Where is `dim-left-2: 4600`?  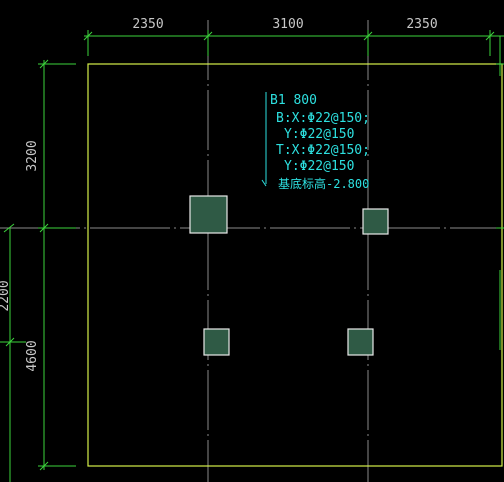
dim-left-2: 4600 is located at coordinates (32, 355).